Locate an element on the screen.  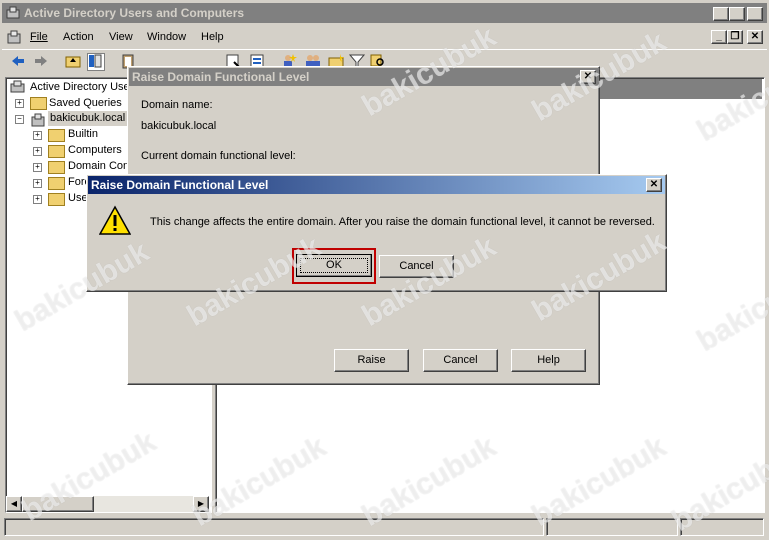
domain-name-label: Domain name: is located at coordinates (177, 105).